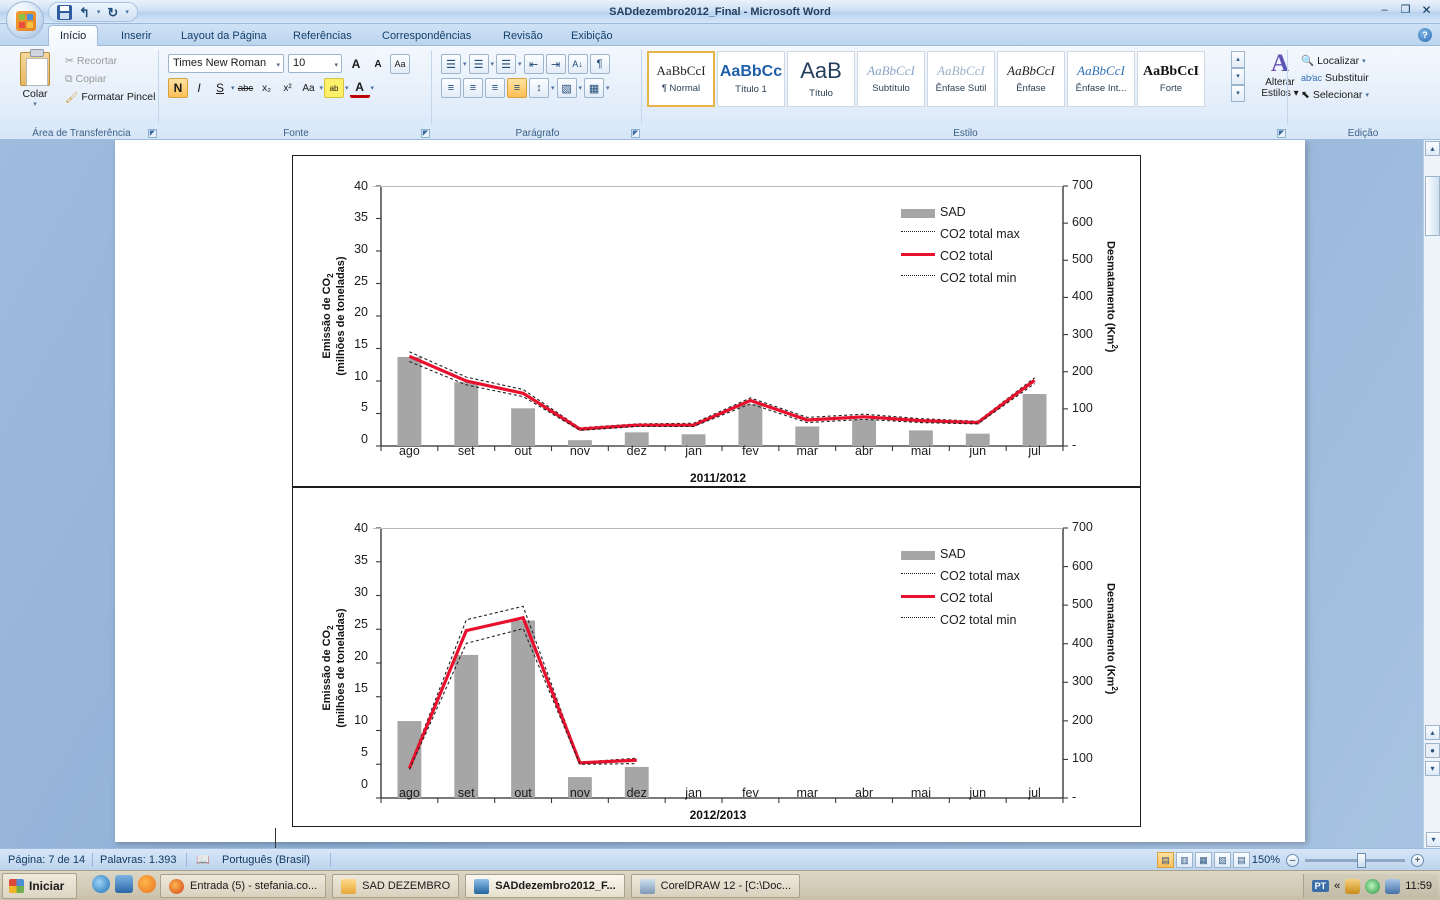 This screenshot has width=1440, height=900. Describe the element at coordinates (961, 79) in the screenshot. I see `style-enfase-sutil: AaBbCcI Ênfase Sutil` at that location.